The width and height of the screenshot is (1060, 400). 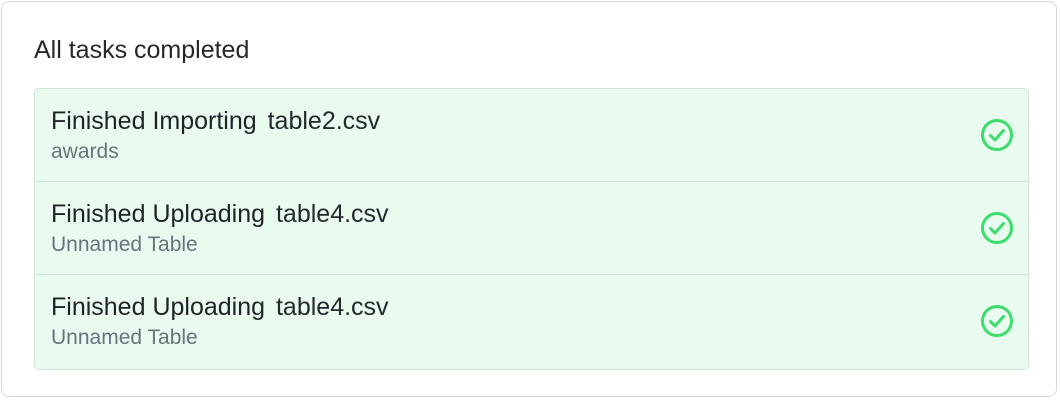 I want to click on task-subtitle: awards, so click(x=85, y=151).